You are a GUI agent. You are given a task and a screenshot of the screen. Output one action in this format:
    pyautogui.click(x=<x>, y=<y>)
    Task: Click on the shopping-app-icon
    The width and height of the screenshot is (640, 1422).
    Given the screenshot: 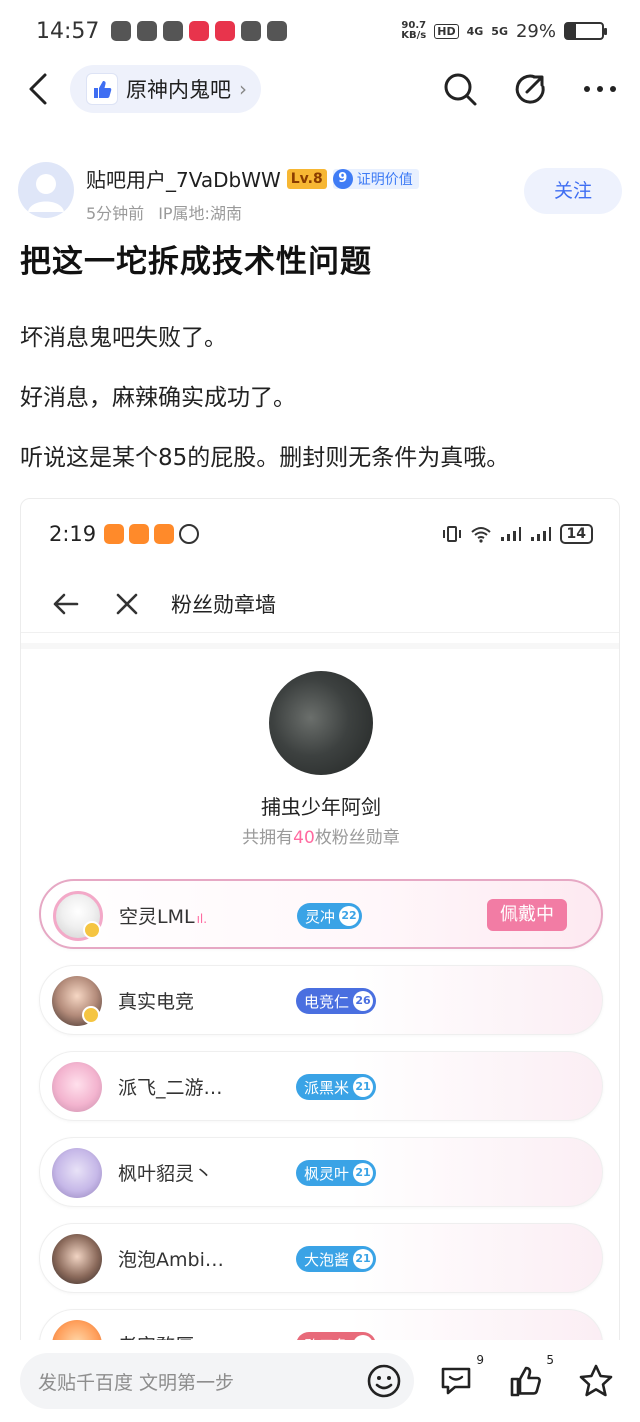 What is the action you would take?
    pyautogui.click(x=199, y=31)
    